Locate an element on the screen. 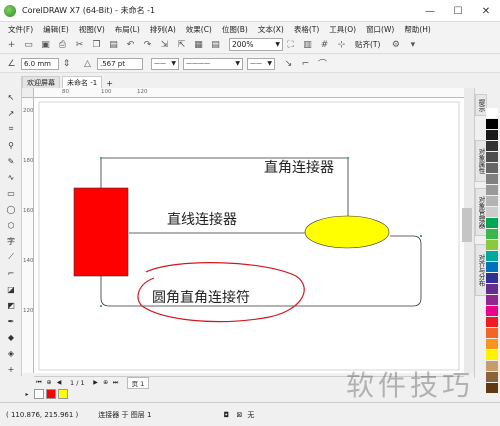 The image size is (500, 426). parallel-dimension-icon: ⟋ is located at coordinates (11, 257).